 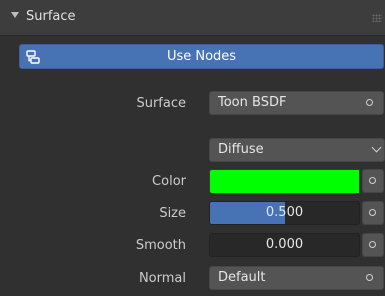 I want to click on panel-title: Surface, so click(x=51, y=16).